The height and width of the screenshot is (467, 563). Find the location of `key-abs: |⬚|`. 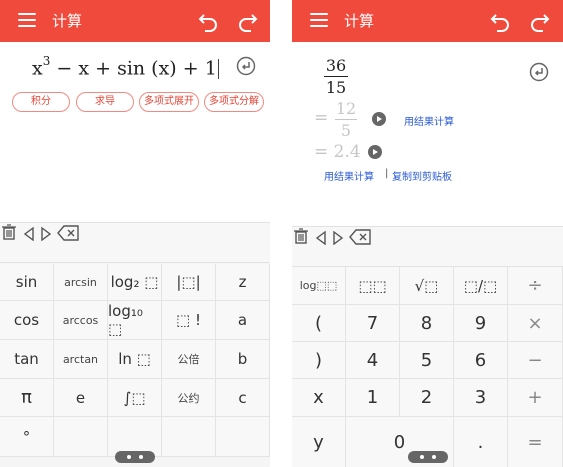

key-abs: |⬚| is located at coordinates (189, 282).